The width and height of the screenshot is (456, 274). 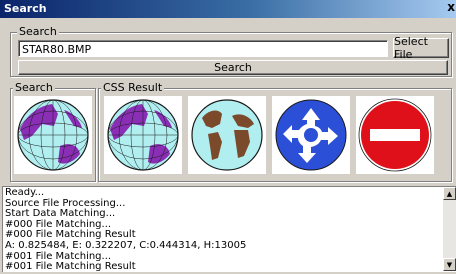 What do you see at coordinates (38, 31) in the screenshot?
I see `search-group-label: Search` at bounding box center [38, 31].